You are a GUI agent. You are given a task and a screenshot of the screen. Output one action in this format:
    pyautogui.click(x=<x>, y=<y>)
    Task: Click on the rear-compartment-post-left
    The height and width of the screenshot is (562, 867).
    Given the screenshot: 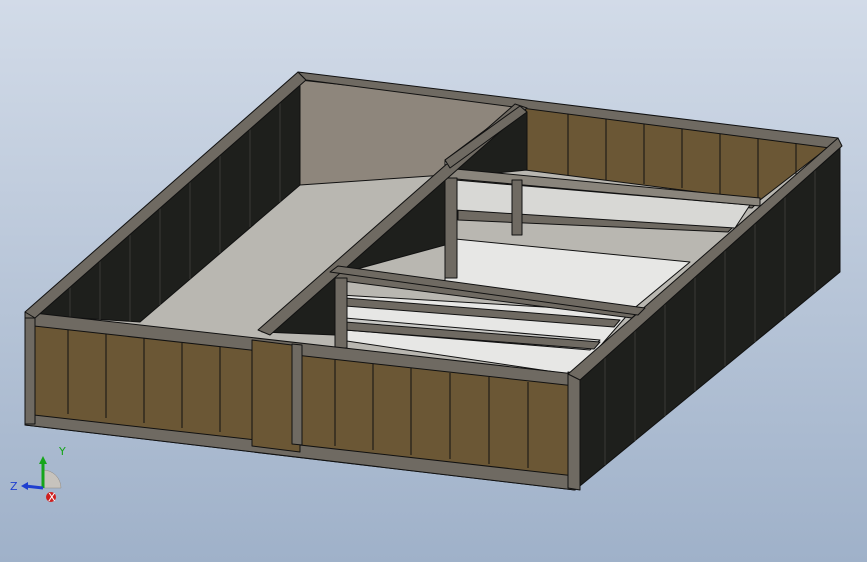 What is the action you would take?
    pyautogui.click(x=451, y=228)
    